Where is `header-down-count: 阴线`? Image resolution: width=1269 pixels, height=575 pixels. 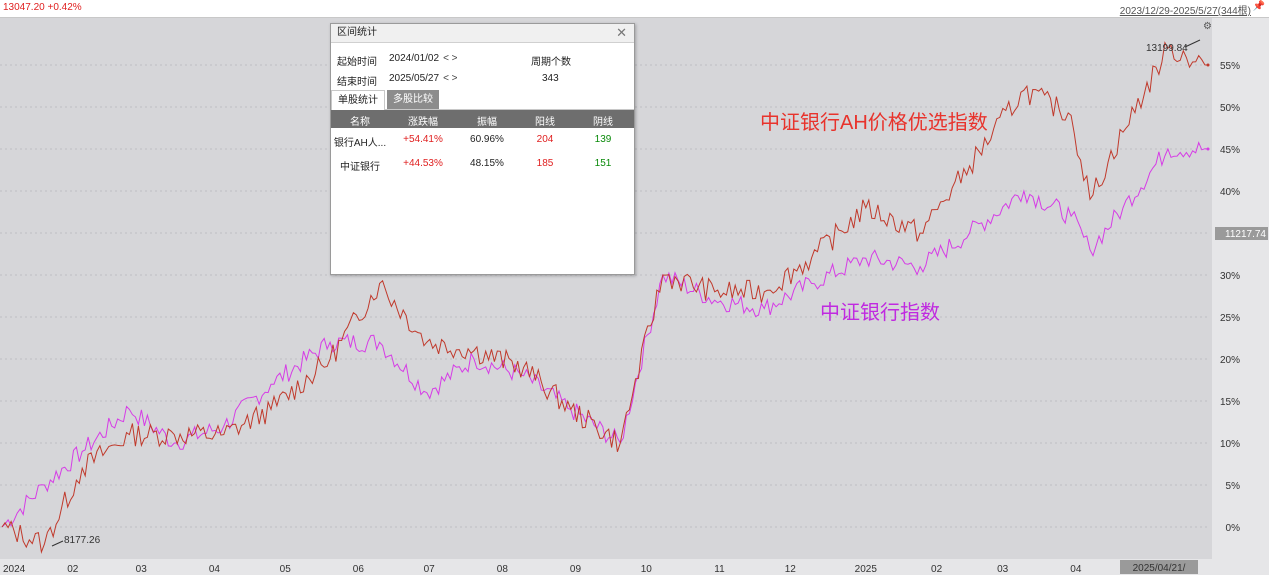
header-down-count: 阴线 is located at coordinates (603, 122).